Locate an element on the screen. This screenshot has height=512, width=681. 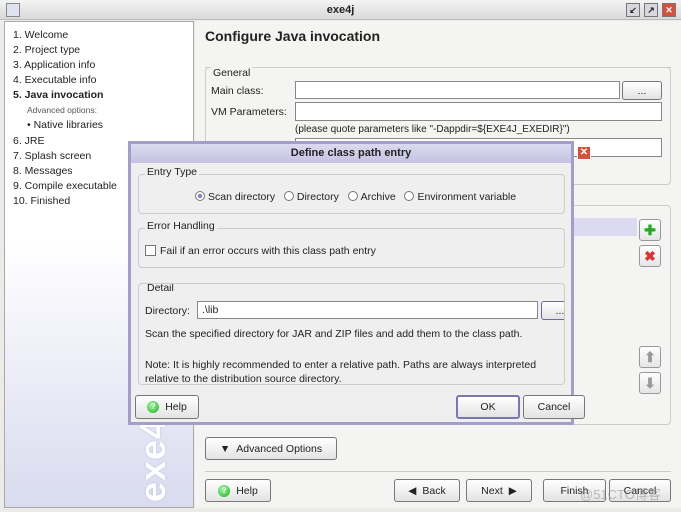
entry-type-label: Entry Type is located at coordinates (172, 172).